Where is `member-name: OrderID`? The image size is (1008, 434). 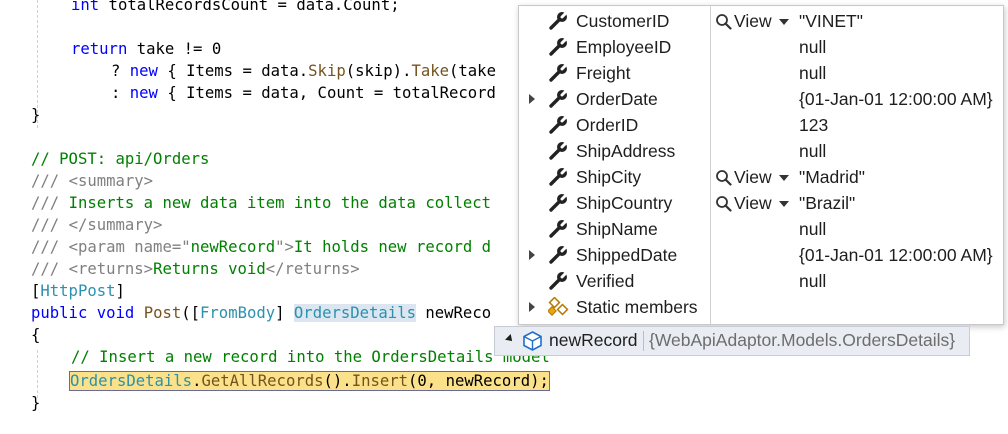
member-name: OrderID is located at coordinates (607, 125).